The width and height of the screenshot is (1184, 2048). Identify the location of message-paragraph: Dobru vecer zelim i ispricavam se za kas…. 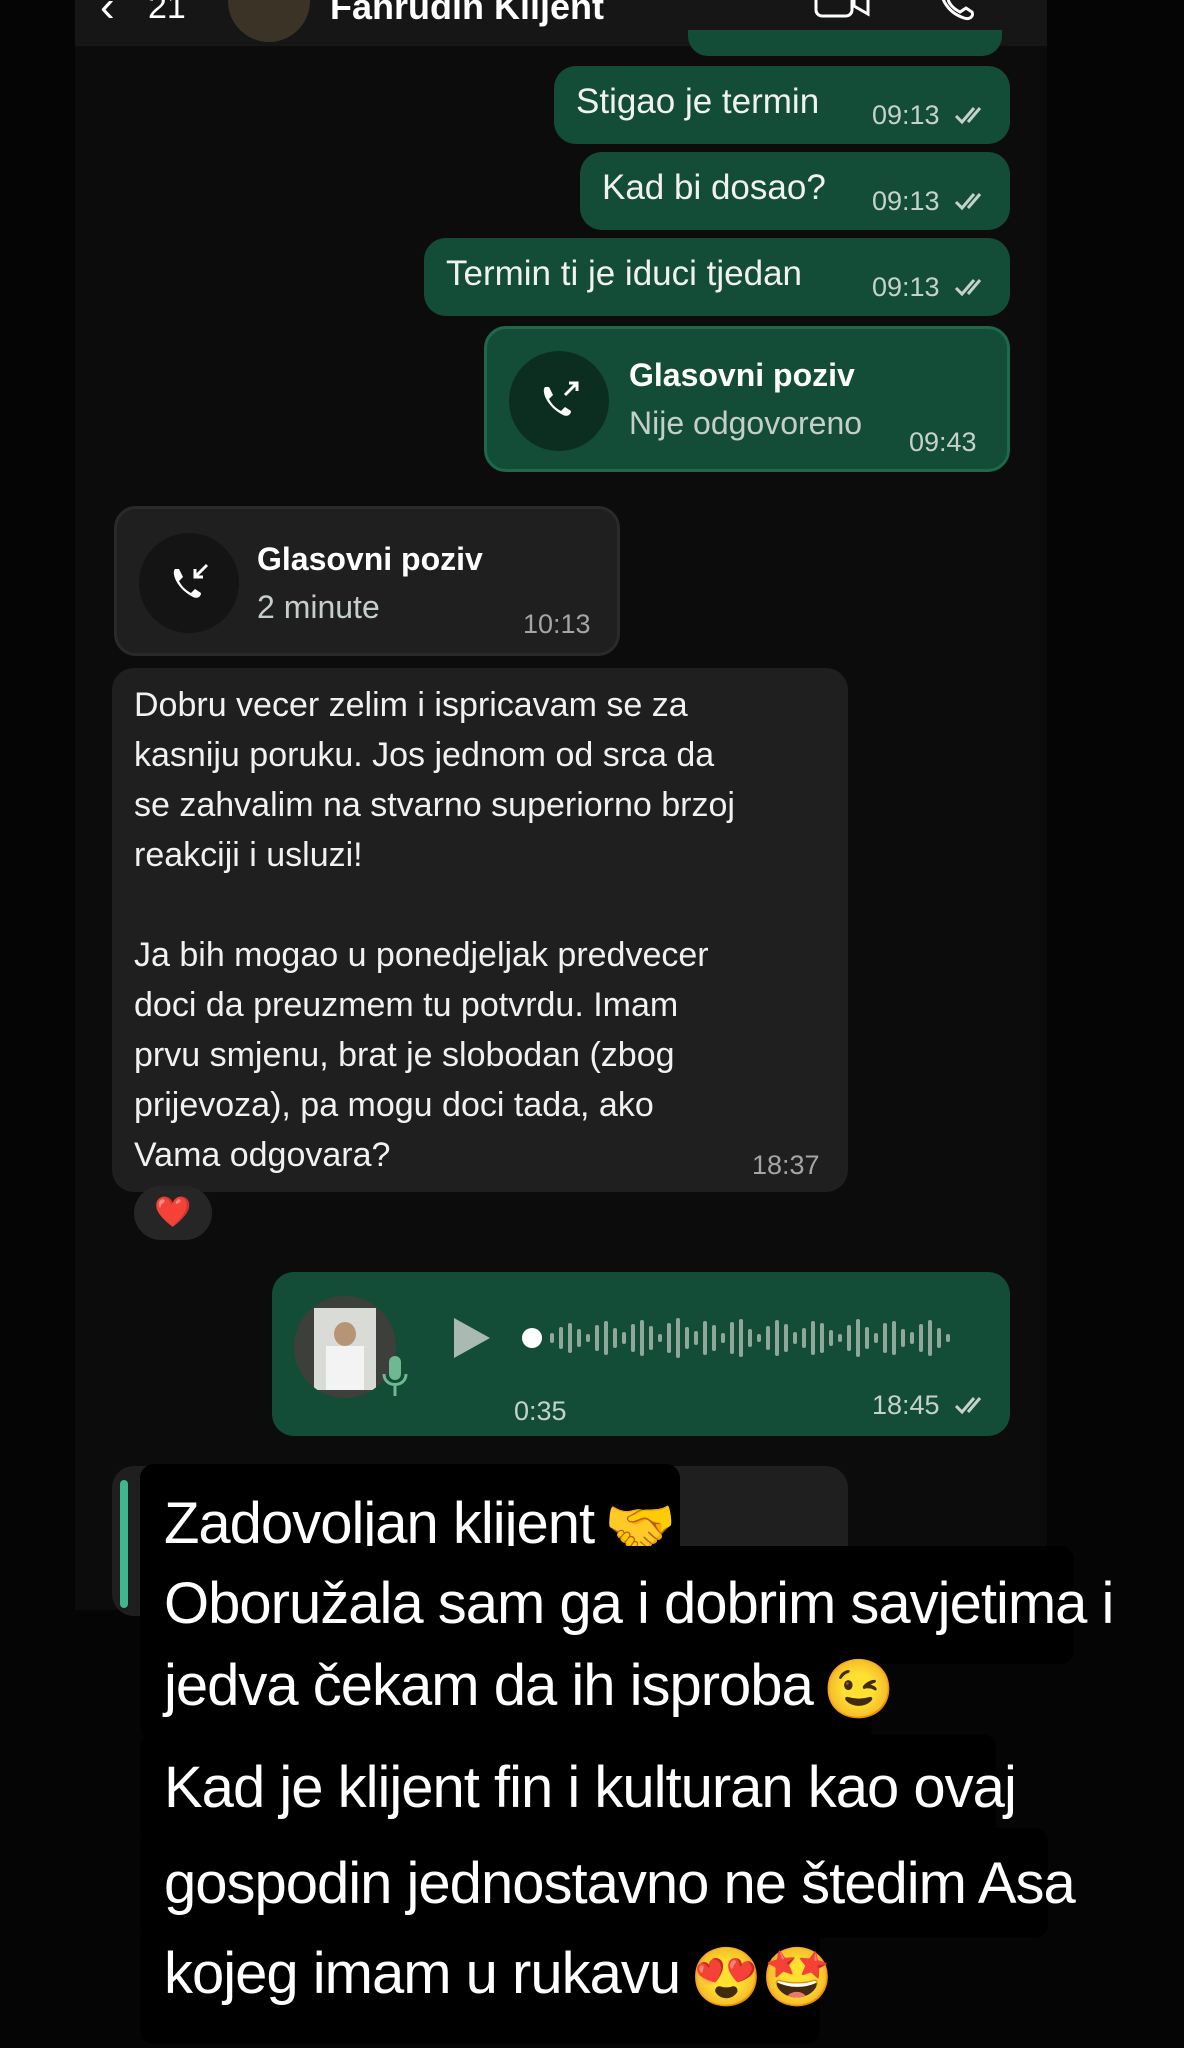
(434, 780).